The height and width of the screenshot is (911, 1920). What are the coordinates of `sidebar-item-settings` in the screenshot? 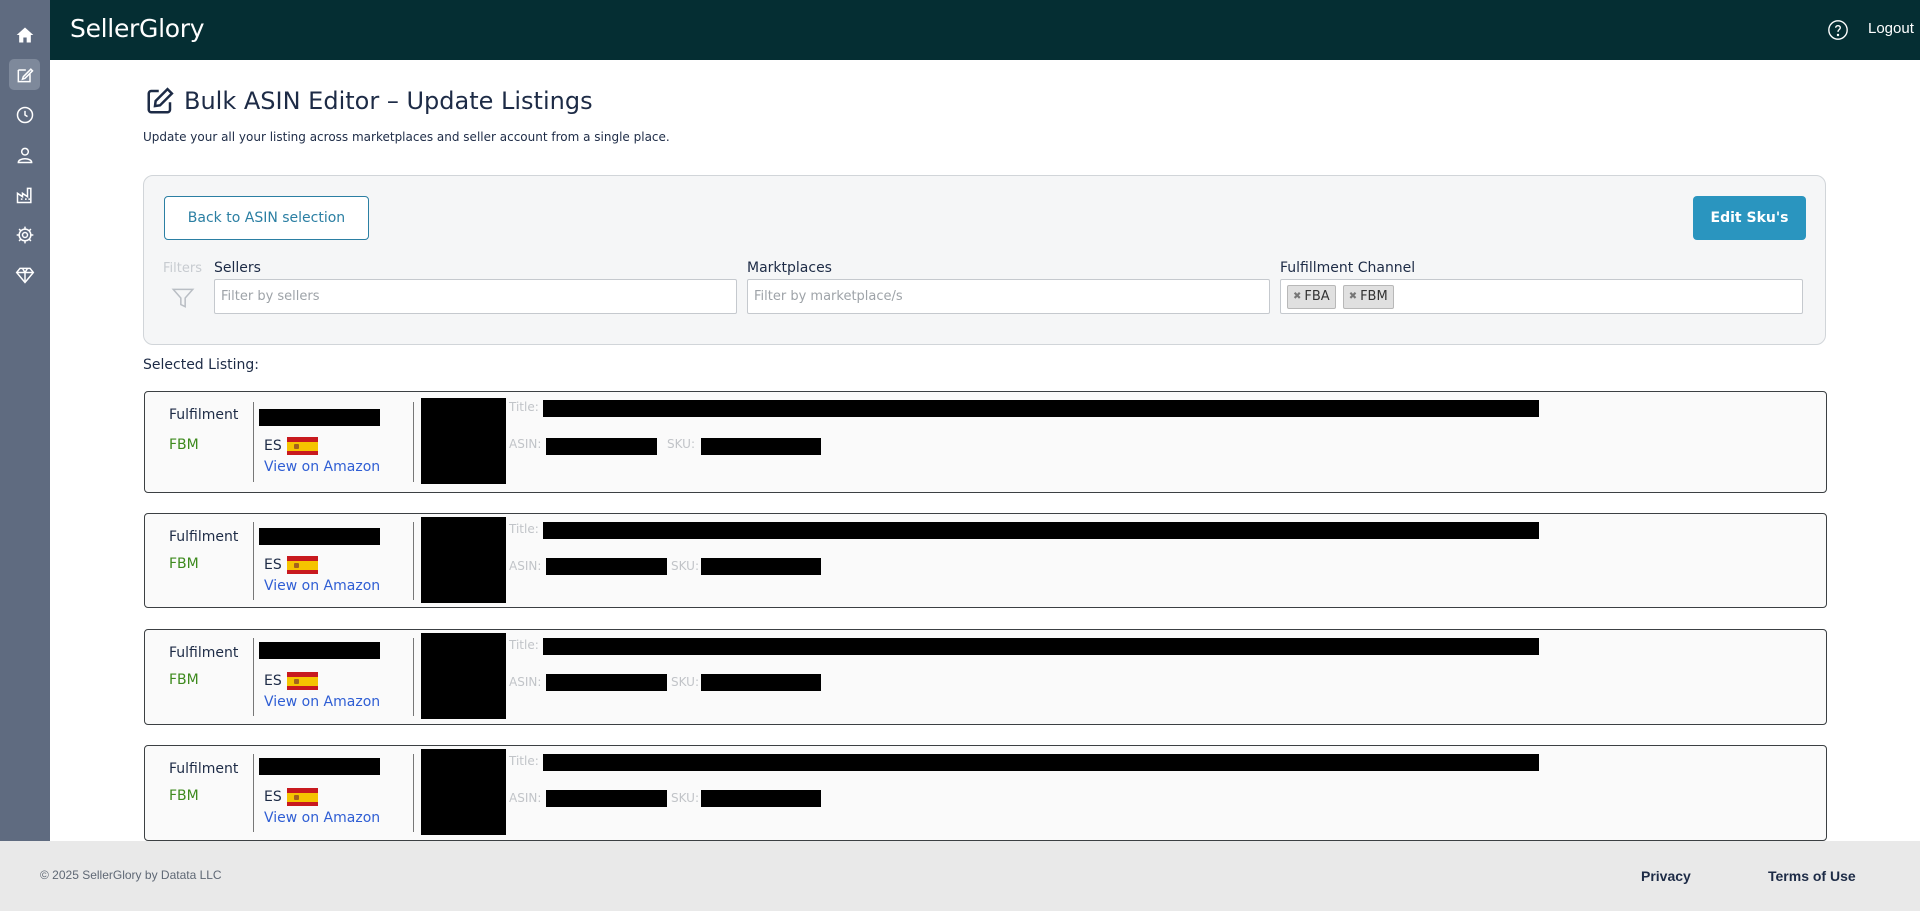 It's located at (24, 234).